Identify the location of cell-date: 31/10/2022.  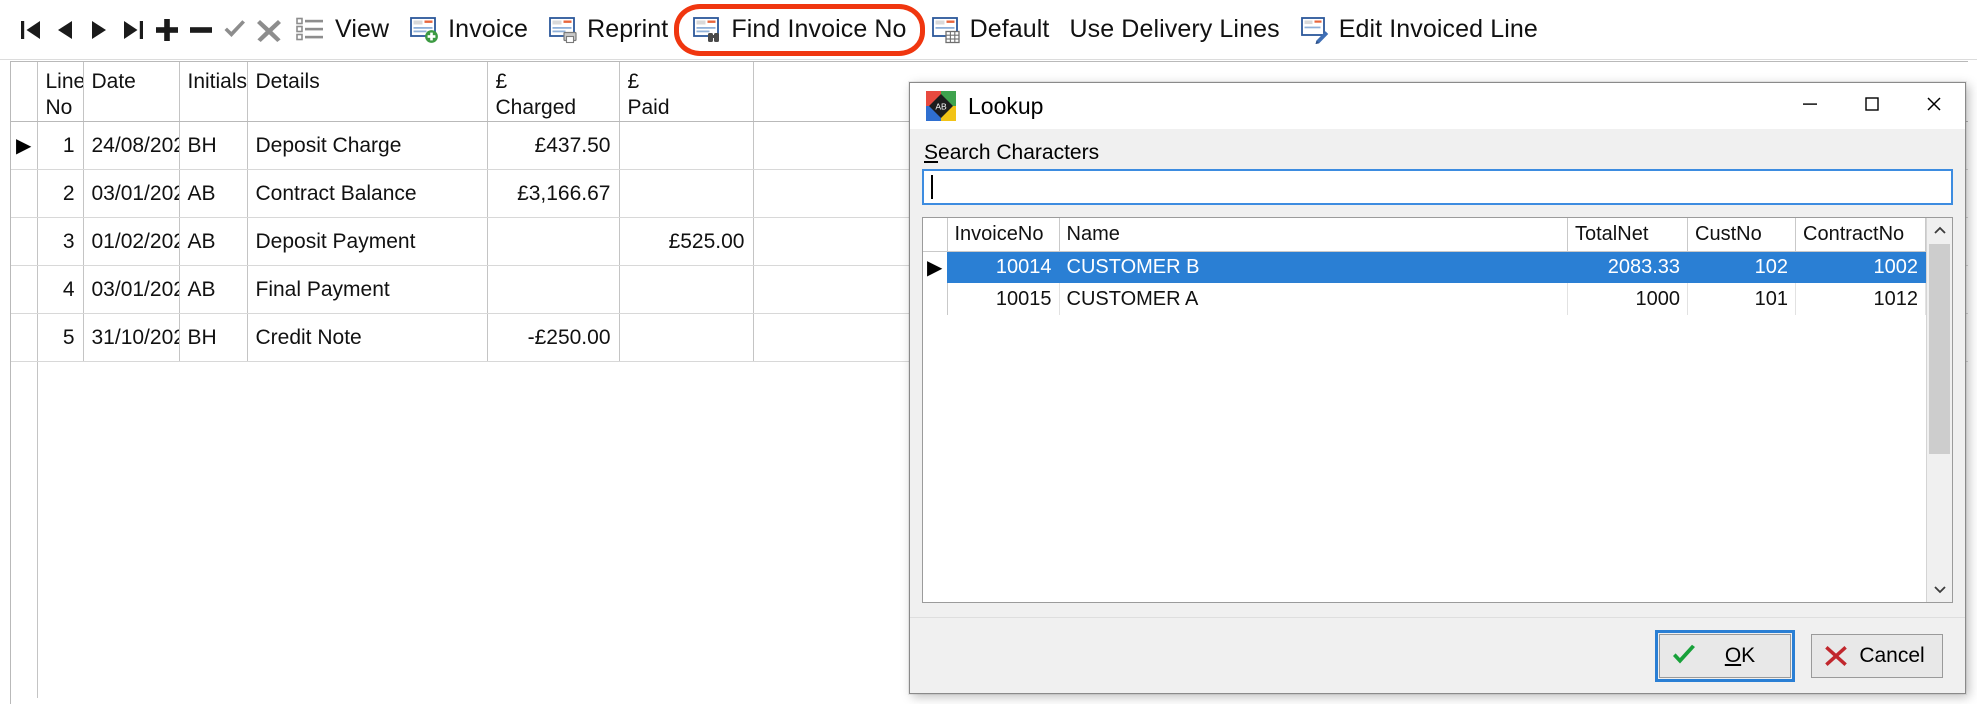
(131, 337).